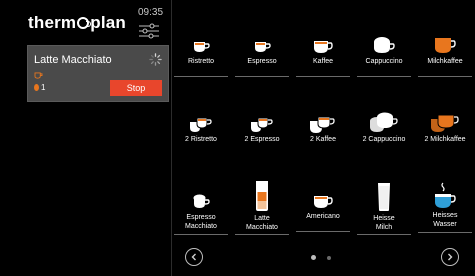 The image size is (475, 276). I want to click on drink-label-line2: Wasser, so click(445, 224).